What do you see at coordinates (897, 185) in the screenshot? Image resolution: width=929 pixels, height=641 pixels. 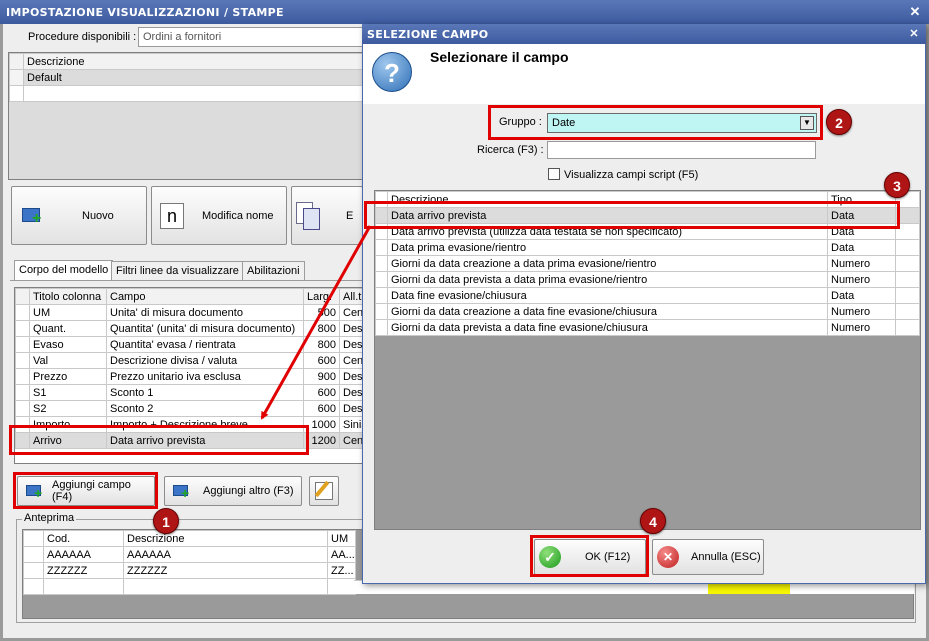 I see `badge-3: 3` at bounding box center [897, 185].